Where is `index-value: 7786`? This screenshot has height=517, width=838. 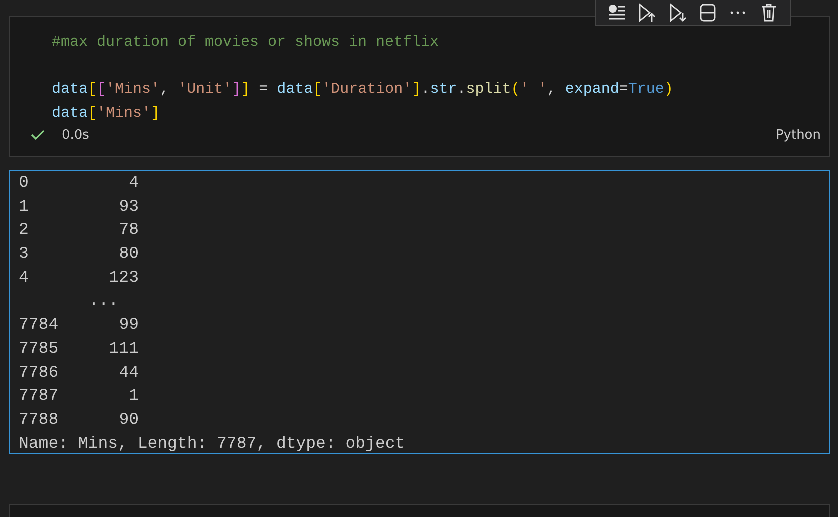
index-value: 7786 is located at coordinates (39, 373).